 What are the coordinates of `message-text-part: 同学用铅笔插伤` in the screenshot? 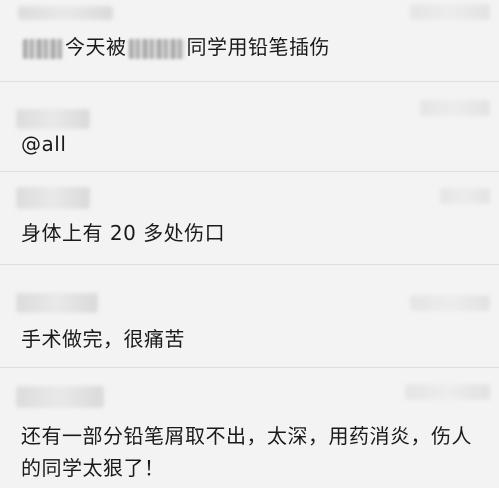 It's located at (258, 47).